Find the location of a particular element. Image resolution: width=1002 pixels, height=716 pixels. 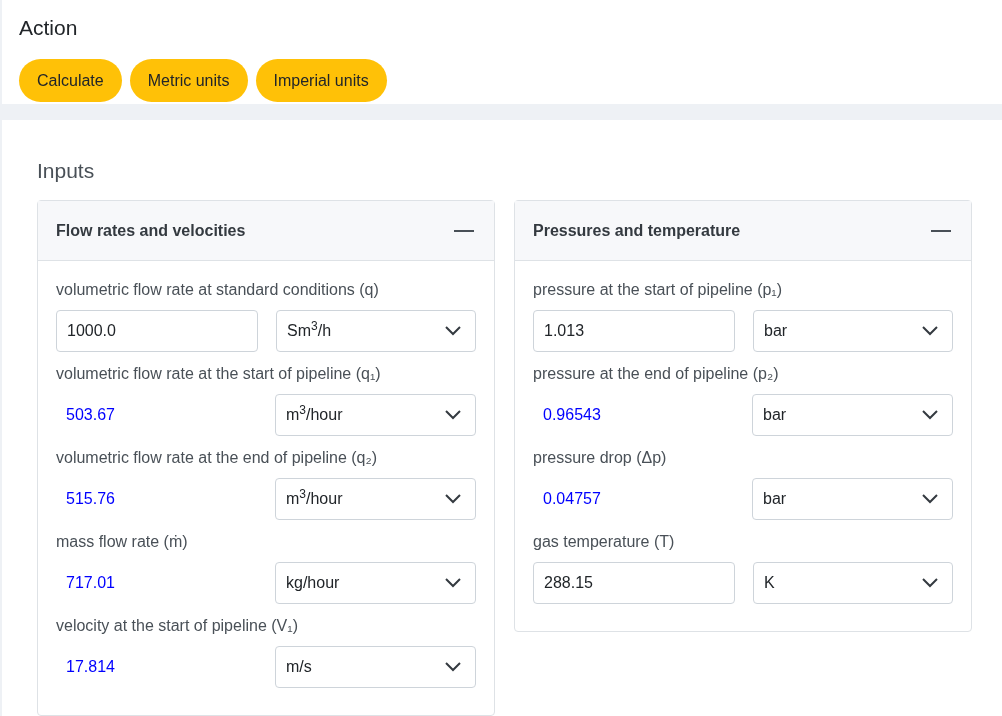

computed-value: 503.67 is located at coordinates (90, 415).